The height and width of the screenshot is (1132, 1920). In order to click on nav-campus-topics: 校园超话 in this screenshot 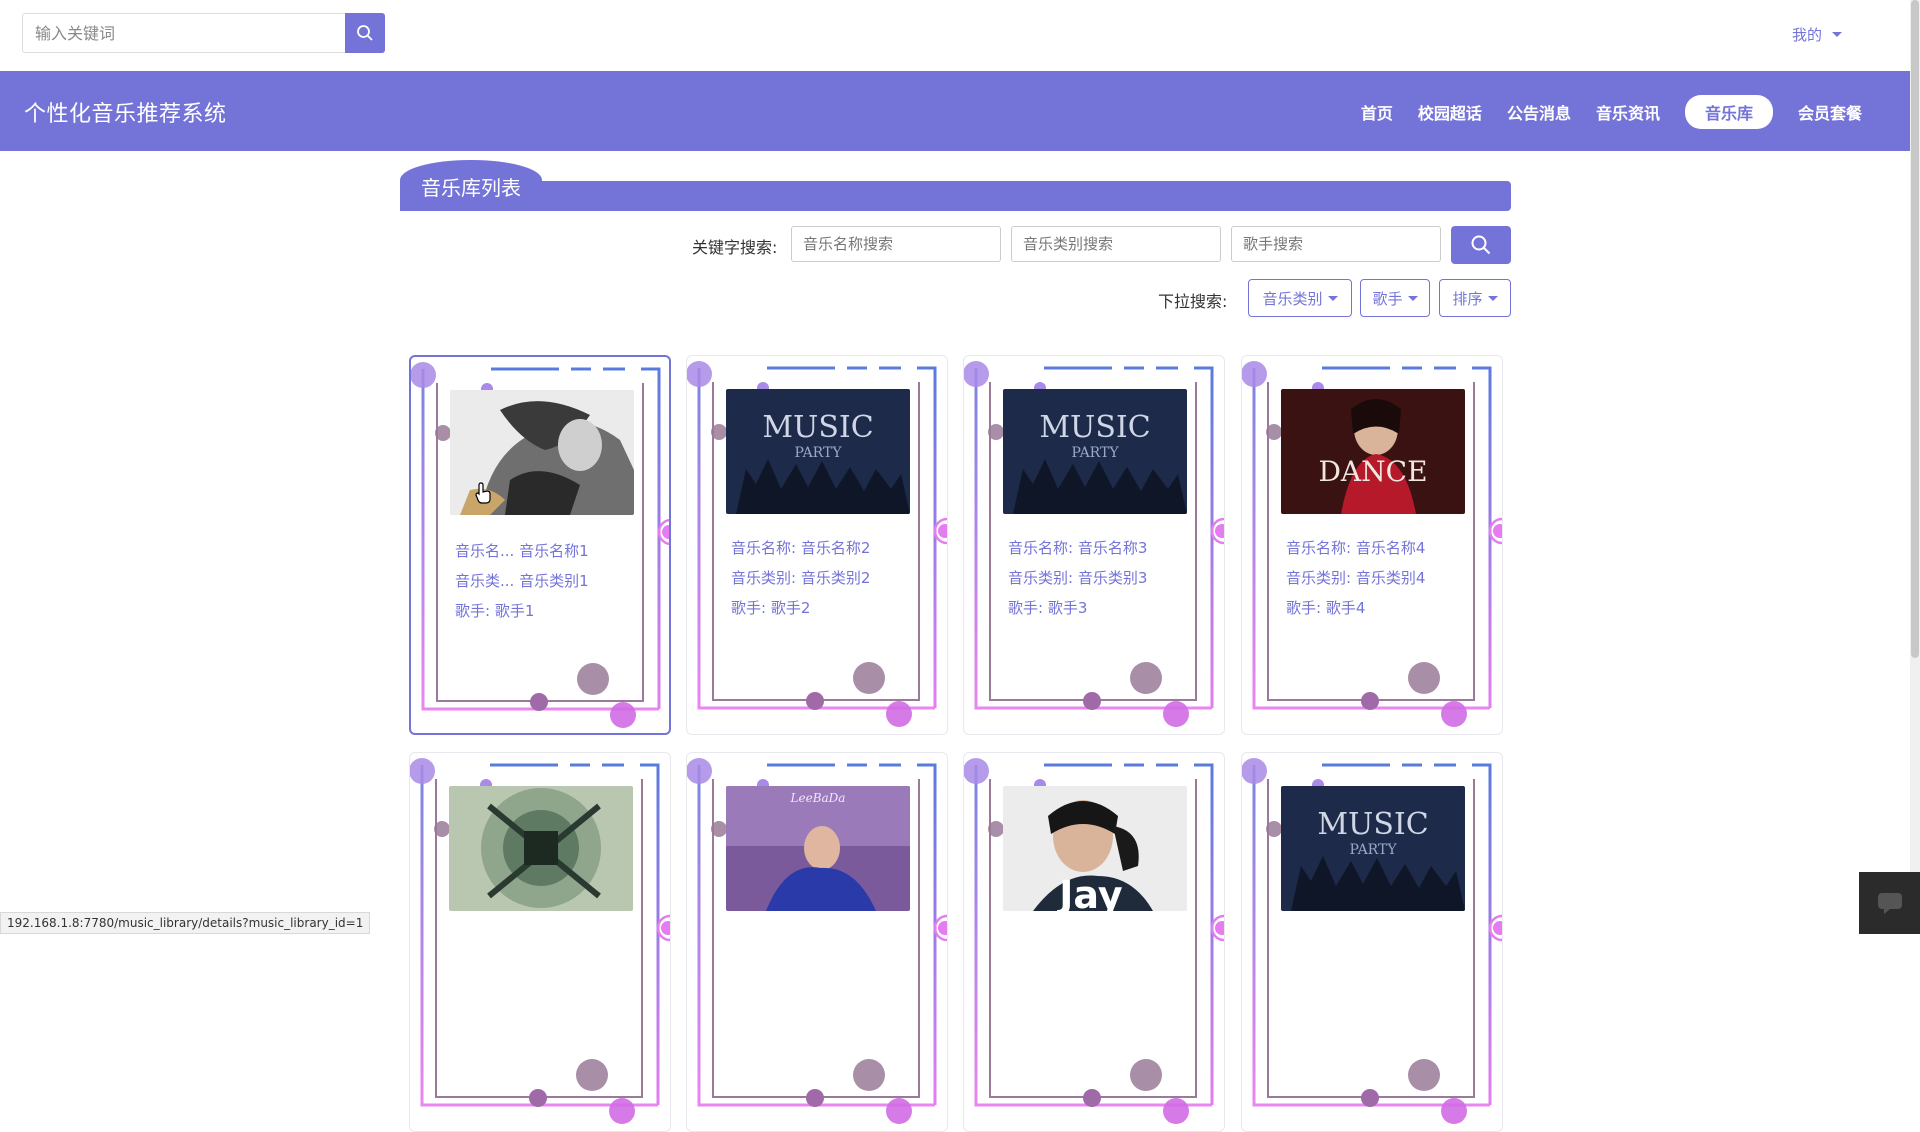, I will do `click(1450, 112)`.